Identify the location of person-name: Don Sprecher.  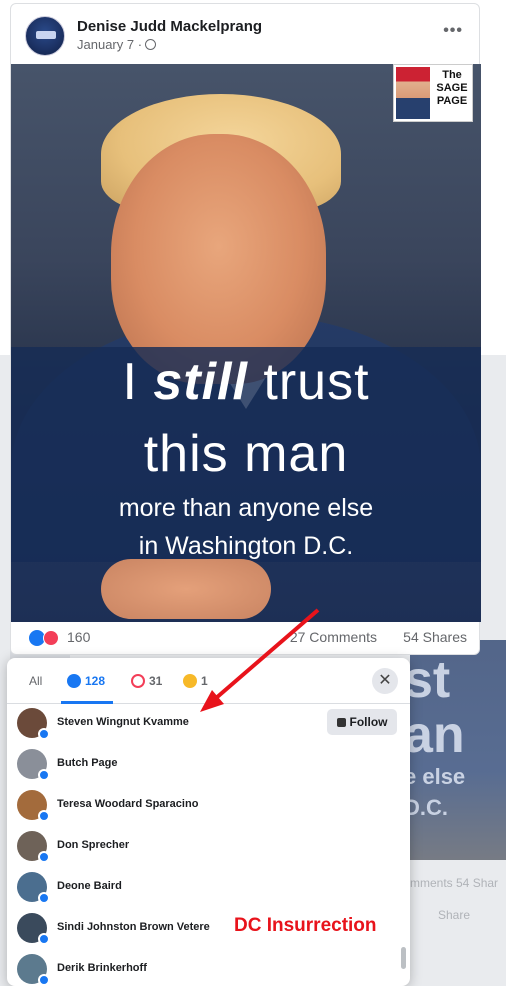
(93, 845).